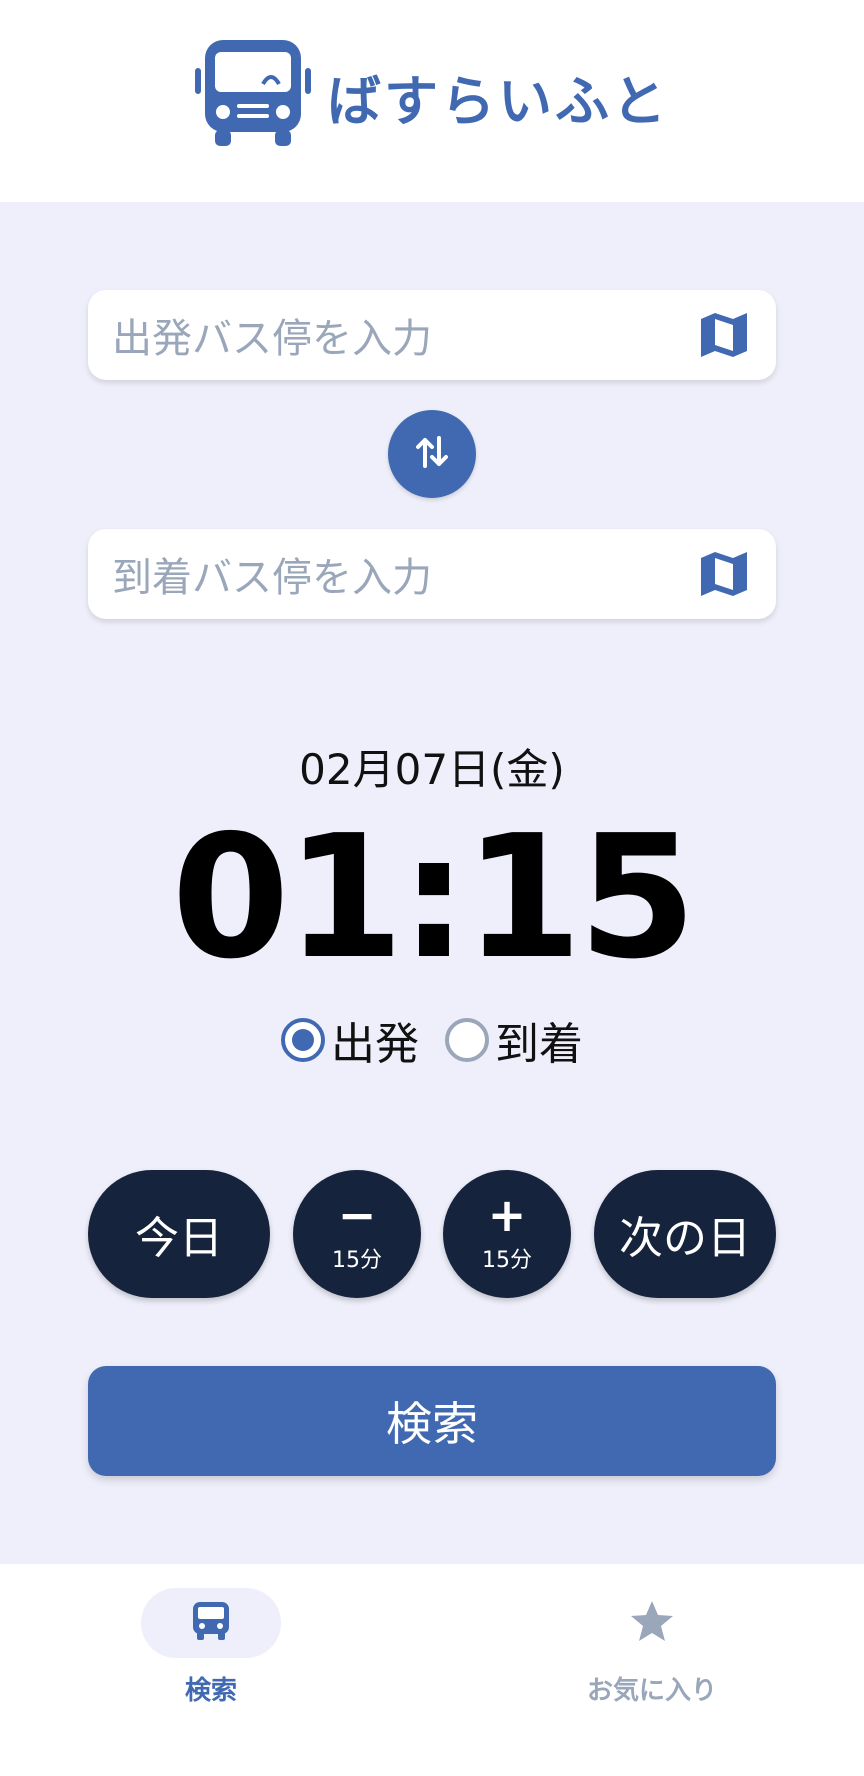  I want to click on swap-stops-button, so click(432, 454).